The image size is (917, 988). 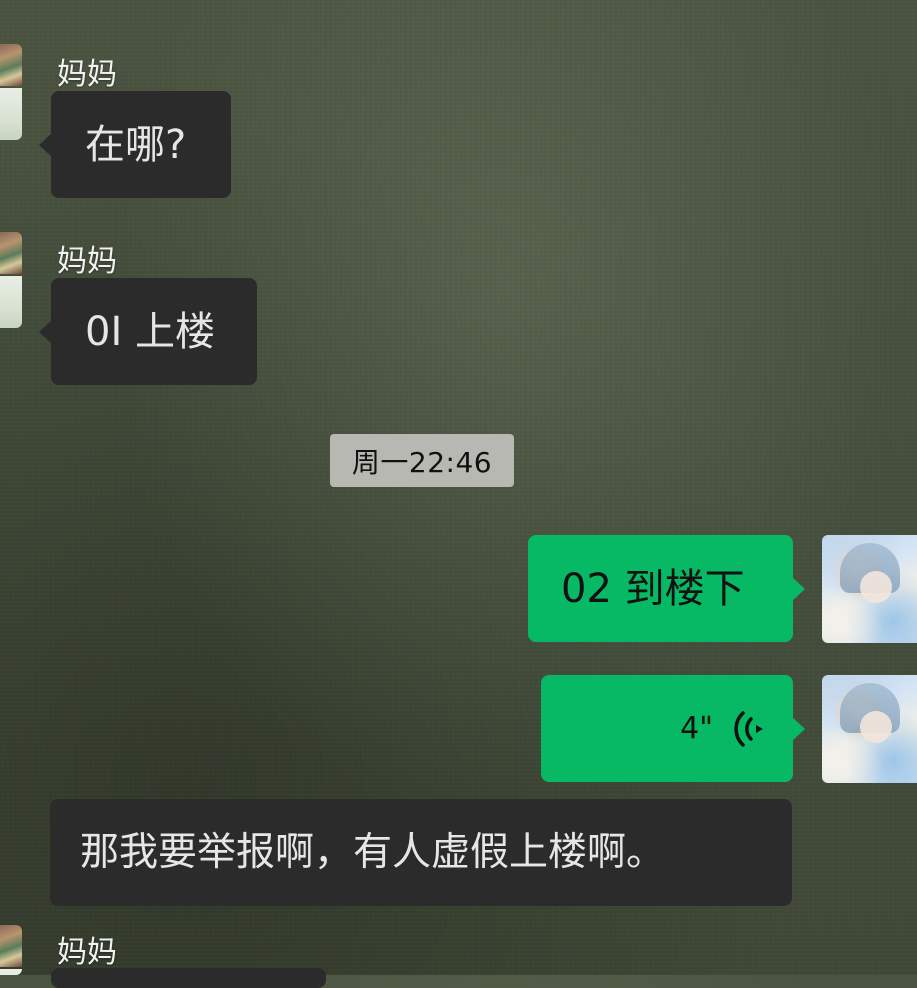 I want to click on message-bubble-incoming: 0I 上楼, so click(x=148, y=331).